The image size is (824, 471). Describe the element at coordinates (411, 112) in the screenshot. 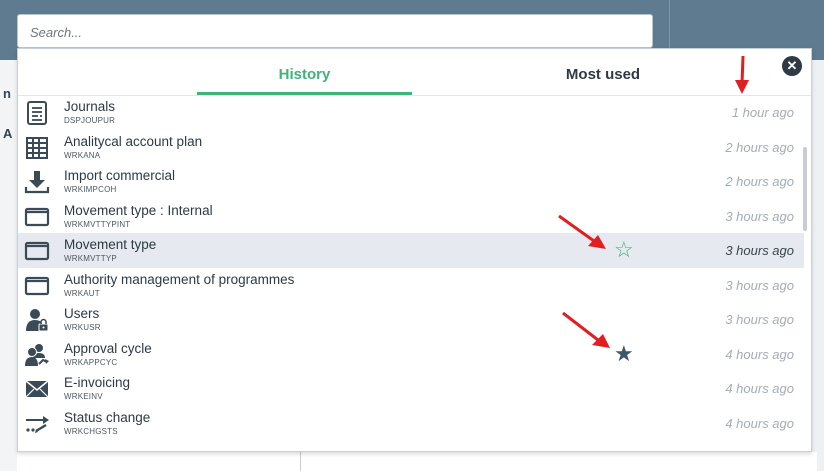

I see `list-item: Journals DSPJOUPUR 1 hour ago` at that location.